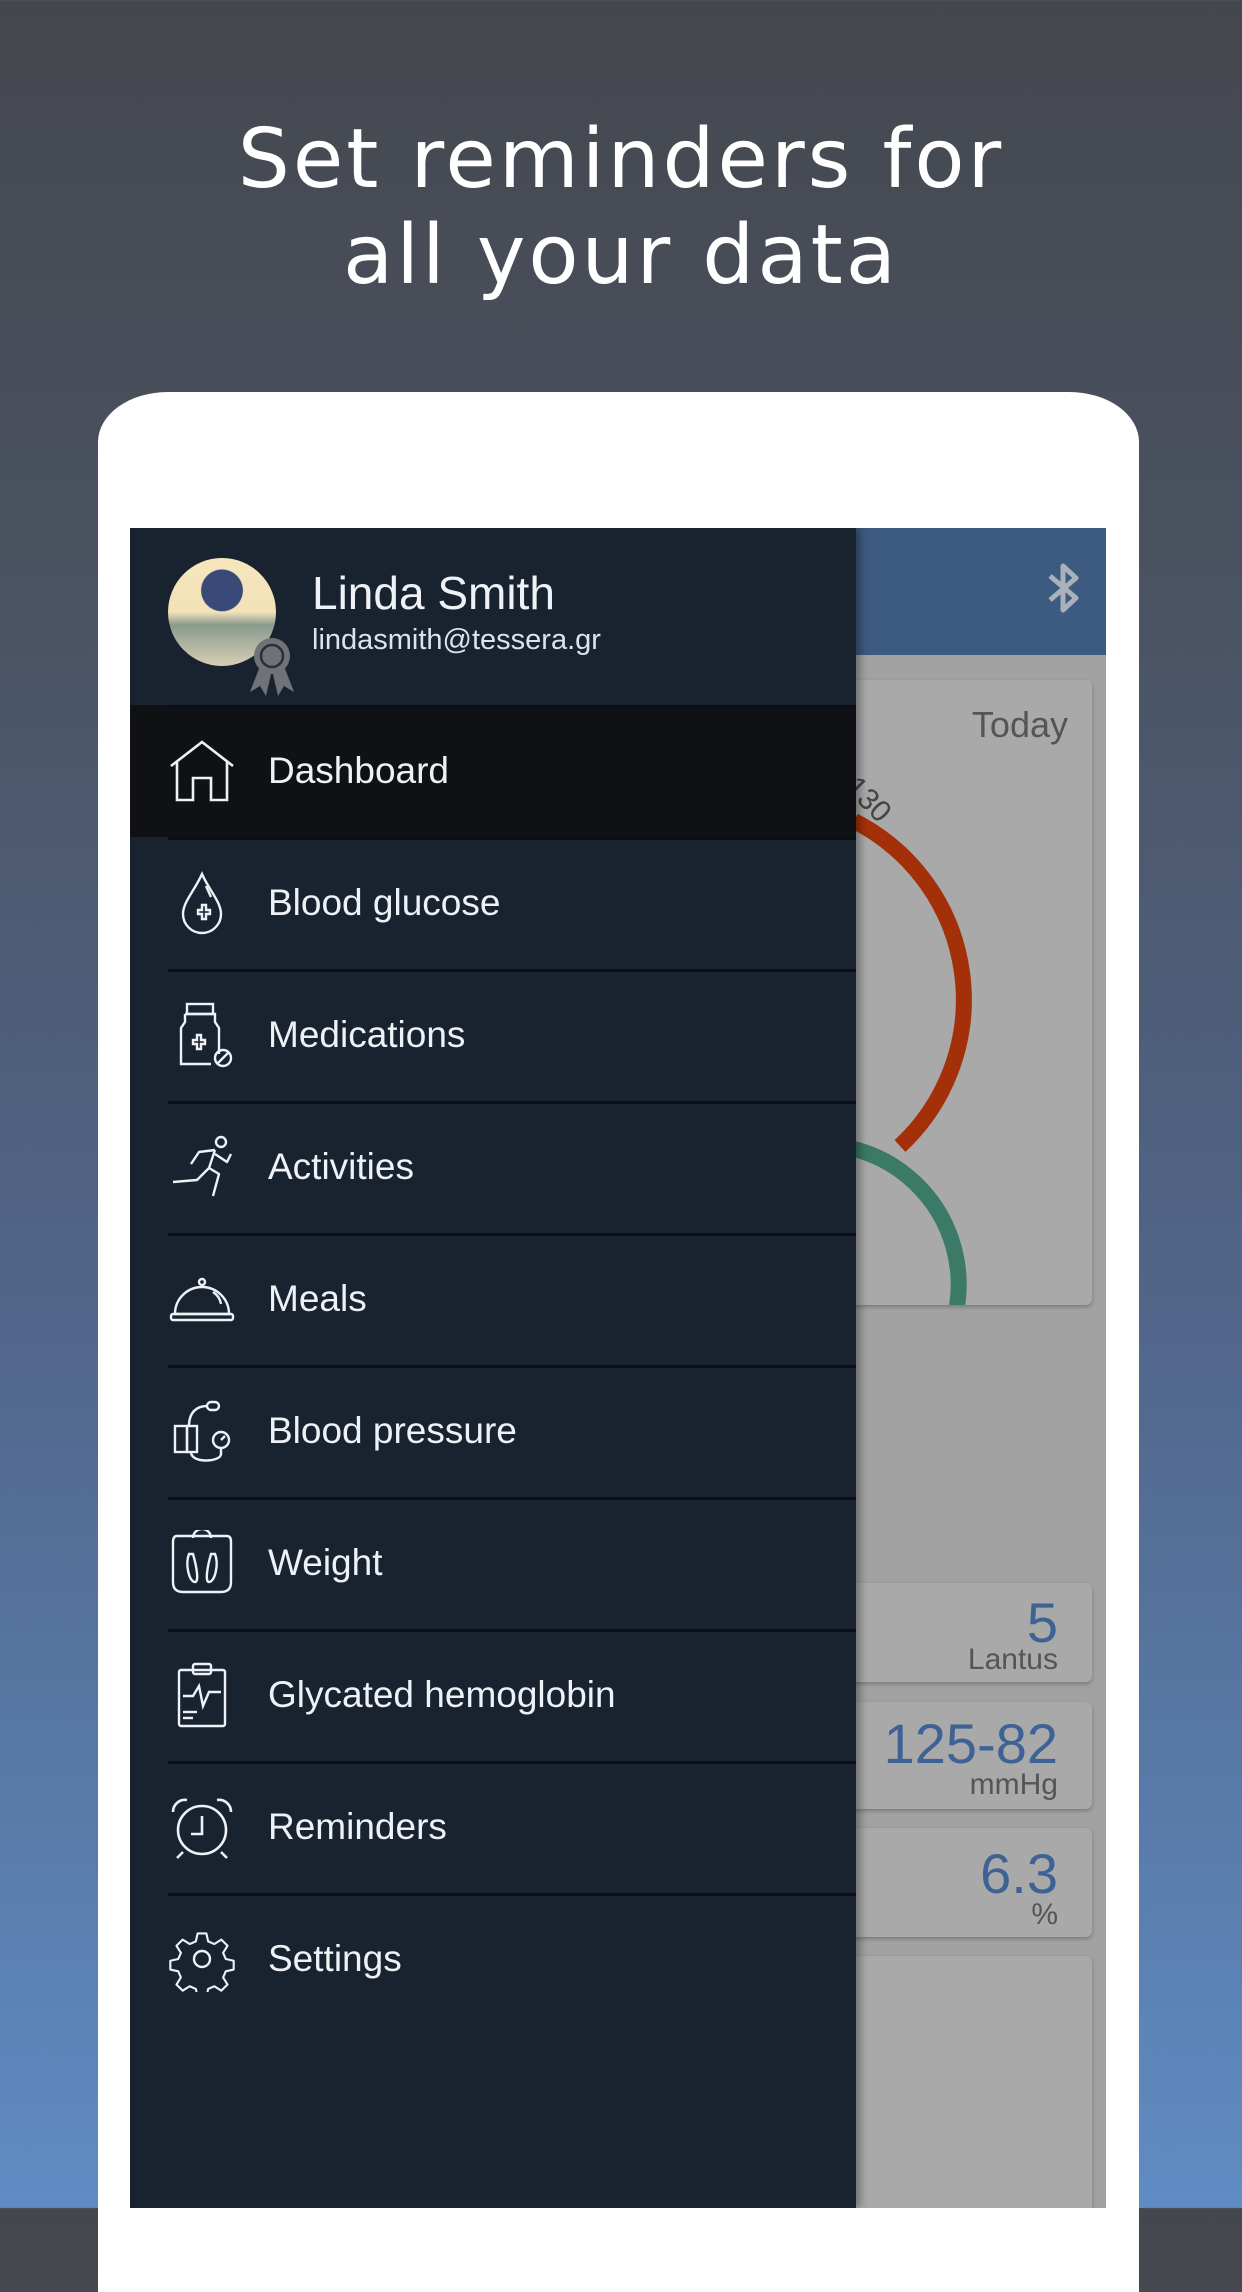 The height and width of the screenshot is (2292, 1242). What do you see at coordinates (202, 1695) in the screenshot?
I see `clipboard-pulse-icon` at bounding box center [202, 1695].